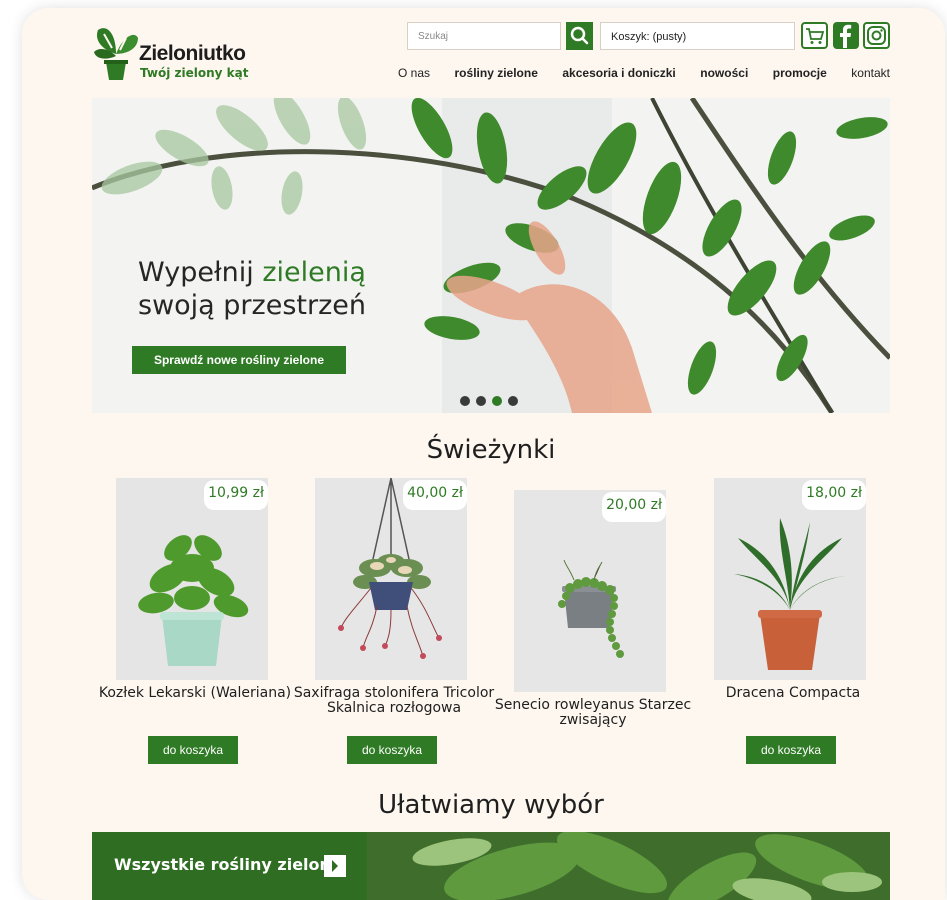  What do you see at coordinates (634, 507) in the screenshot?
I see `price-tag: 20,00 zł` at bounding box center [634, 507].